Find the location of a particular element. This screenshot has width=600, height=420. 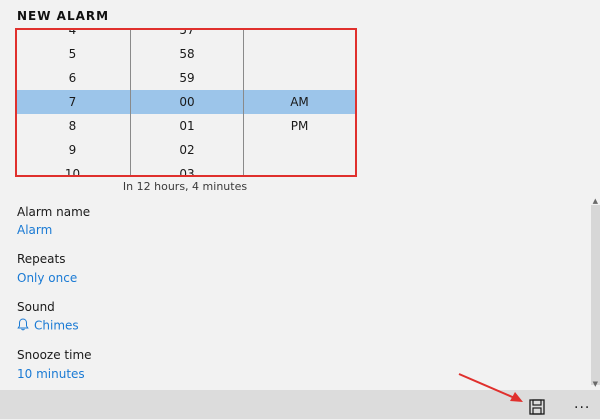

minute-cell-selected: 00 is located at coordinates (187, 102).